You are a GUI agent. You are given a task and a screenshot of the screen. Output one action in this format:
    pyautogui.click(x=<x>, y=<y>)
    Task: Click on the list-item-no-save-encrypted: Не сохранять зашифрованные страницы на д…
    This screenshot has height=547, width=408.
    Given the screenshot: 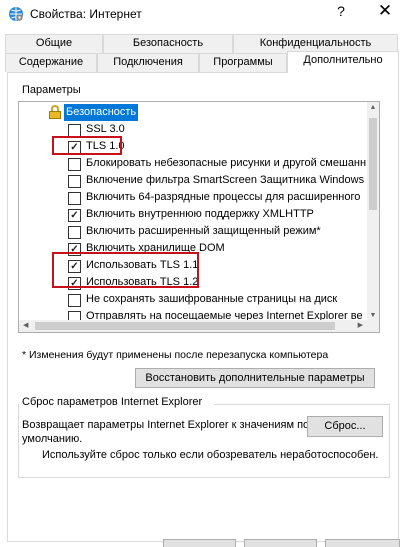 What is the action you would take?
    pyautogui.click(x=194, y=299)
    